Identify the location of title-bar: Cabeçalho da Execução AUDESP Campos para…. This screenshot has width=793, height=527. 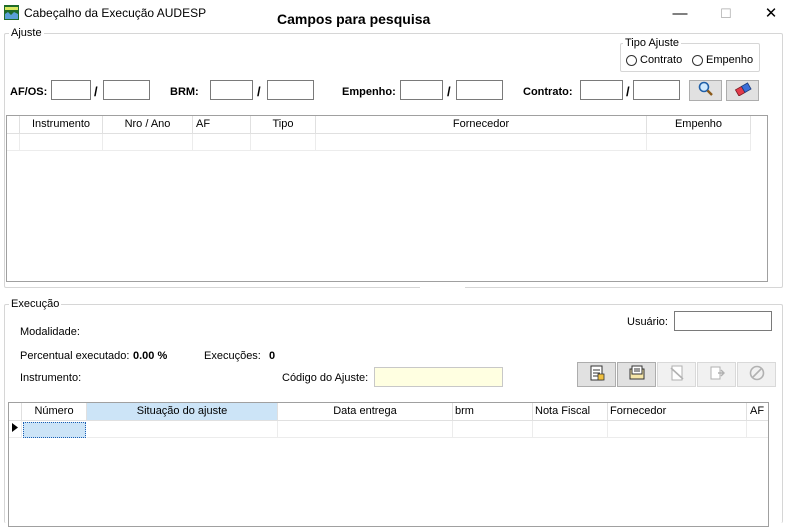
(396, 15).